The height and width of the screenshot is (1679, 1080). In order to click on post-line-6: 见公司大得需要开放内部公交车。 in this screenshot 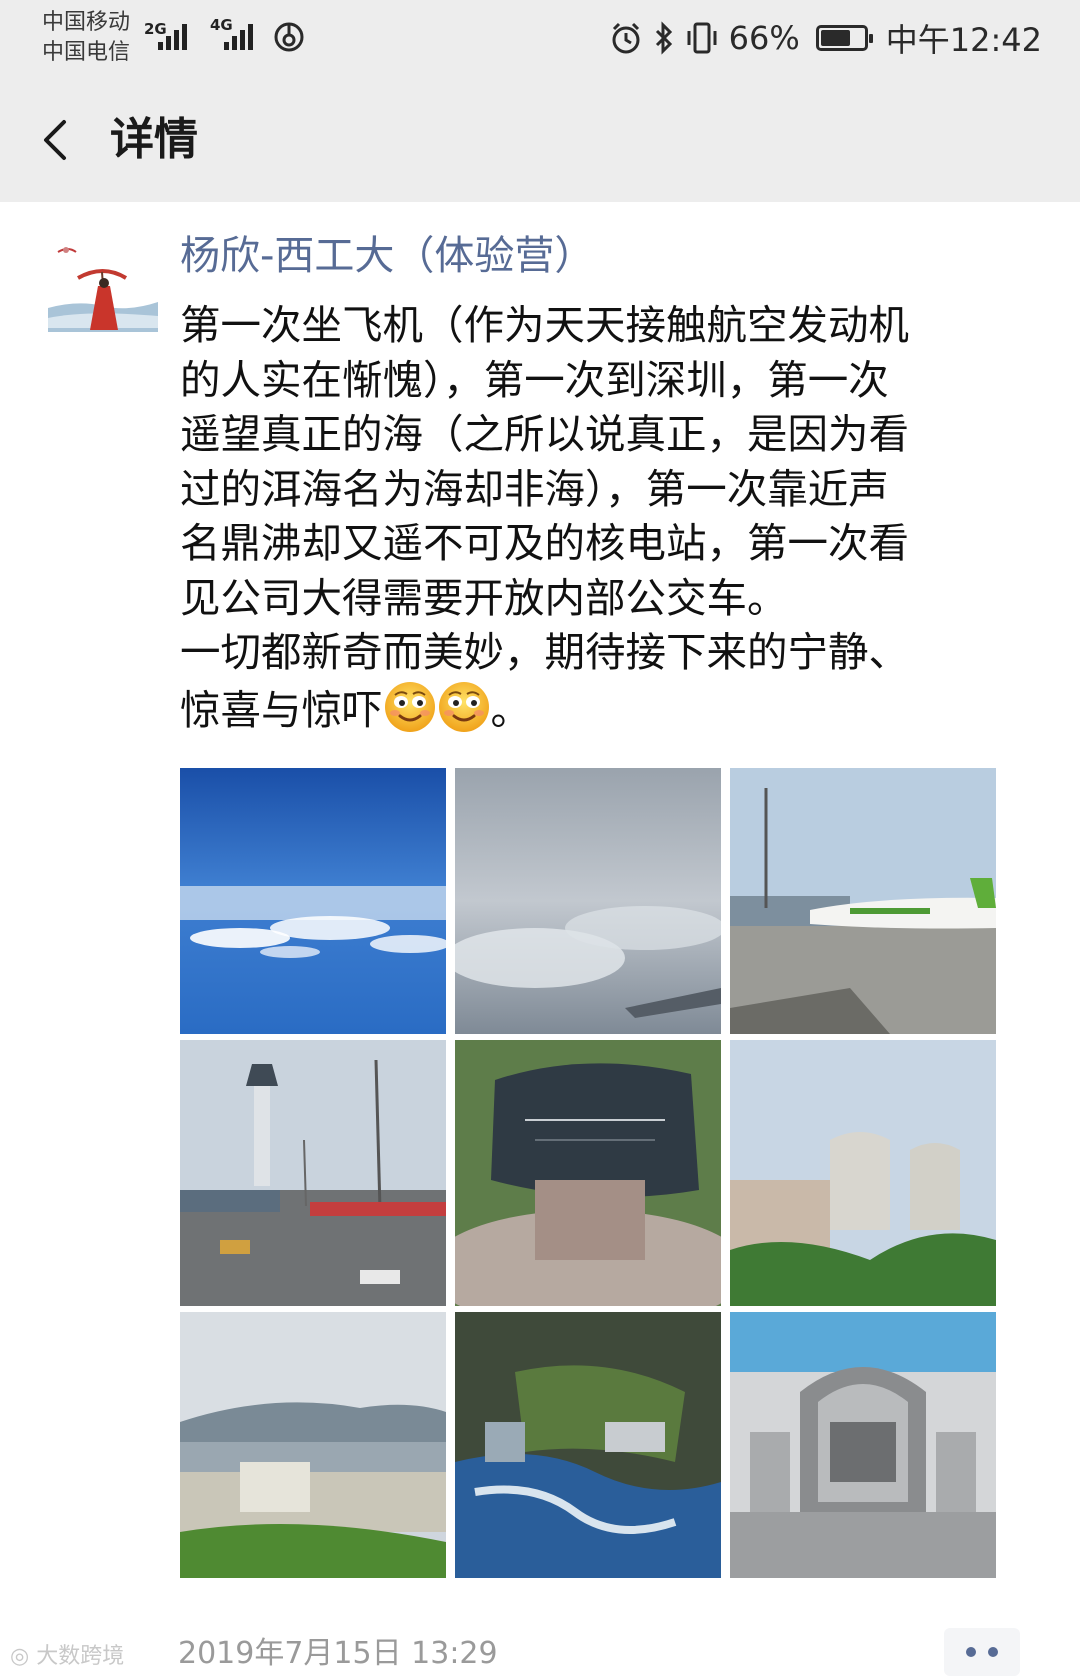, I will do `click(484, 597)`.